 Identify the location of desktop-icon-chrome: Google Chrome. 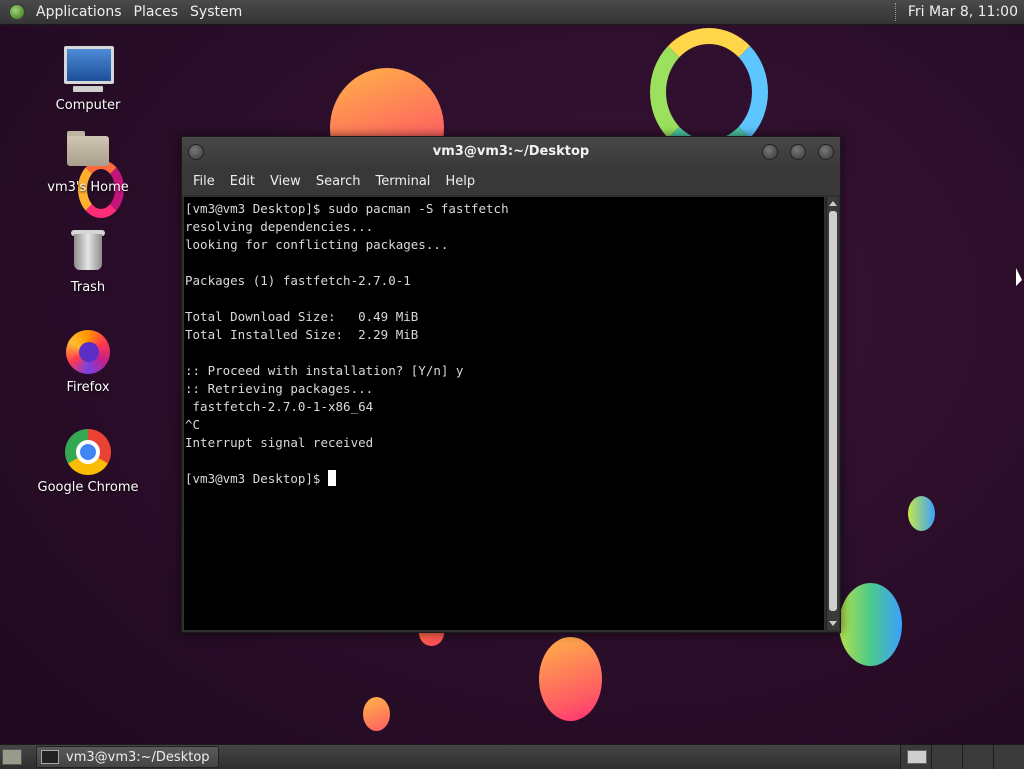
(88, 461).